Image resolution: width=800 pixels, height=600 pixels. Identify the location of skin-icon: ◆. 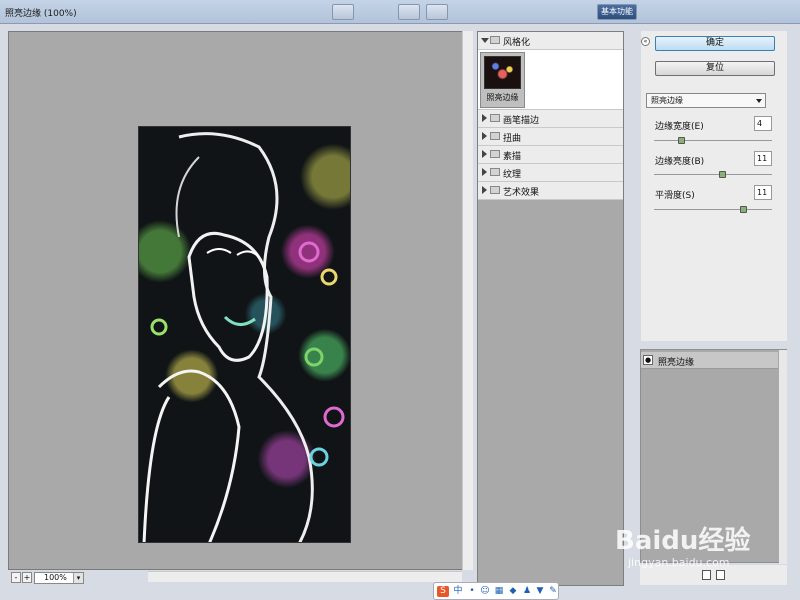
(513, 591).